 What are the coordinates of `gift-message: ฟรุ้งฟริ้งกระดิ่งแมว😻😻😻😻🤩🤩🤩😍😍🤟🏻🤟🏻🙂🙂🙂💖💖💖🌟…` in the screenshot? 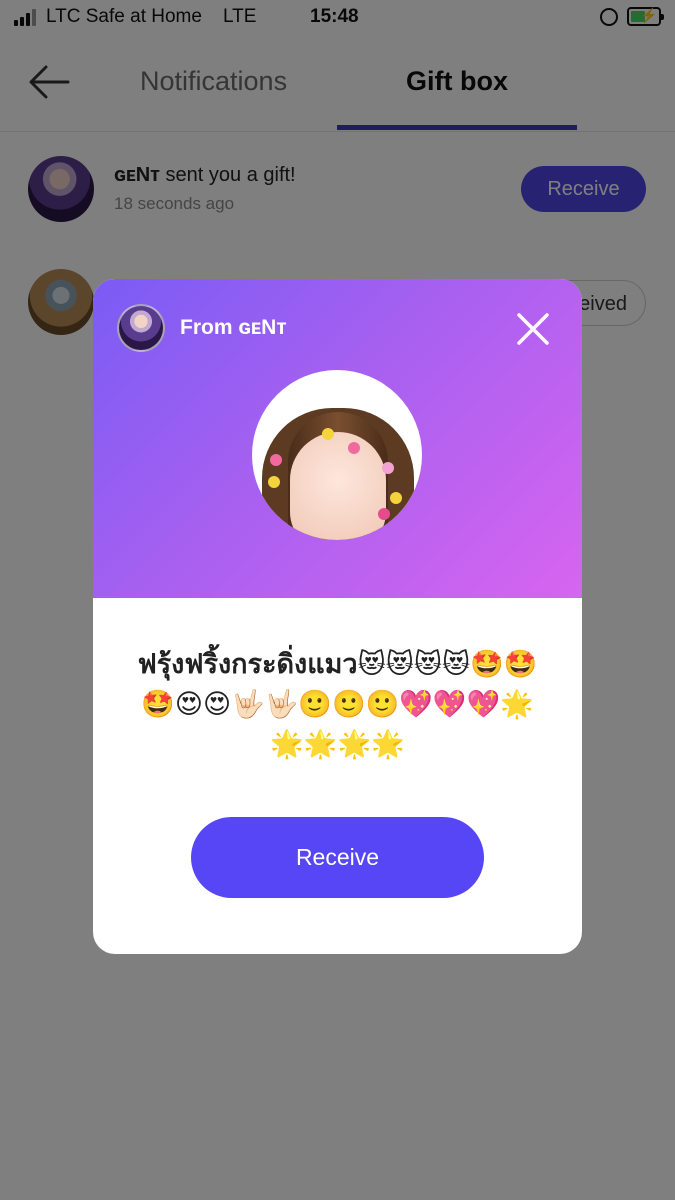 It's located at (337, 704).